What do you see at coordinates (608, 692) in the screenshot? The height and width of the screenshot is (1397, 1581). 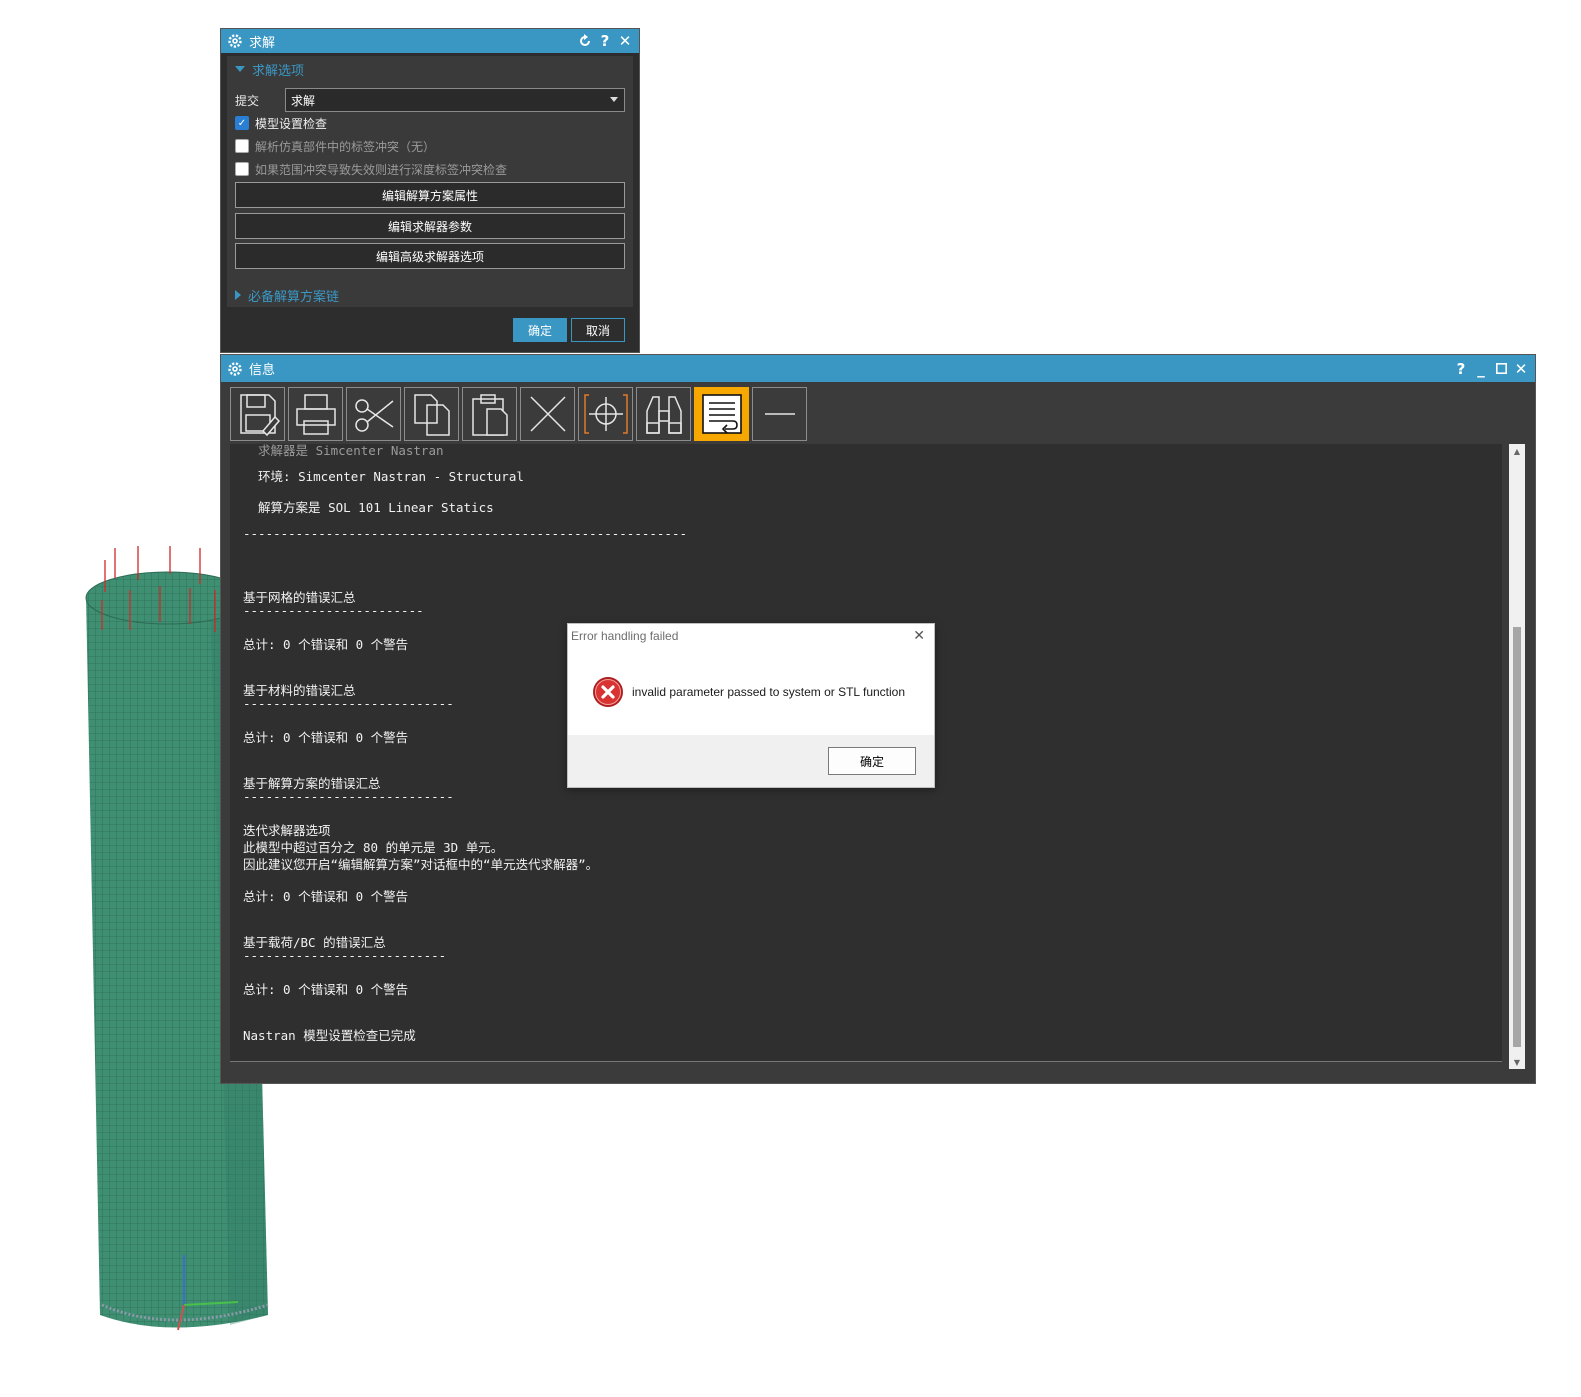 I see `error-icon` at bounding box center [608, 692].